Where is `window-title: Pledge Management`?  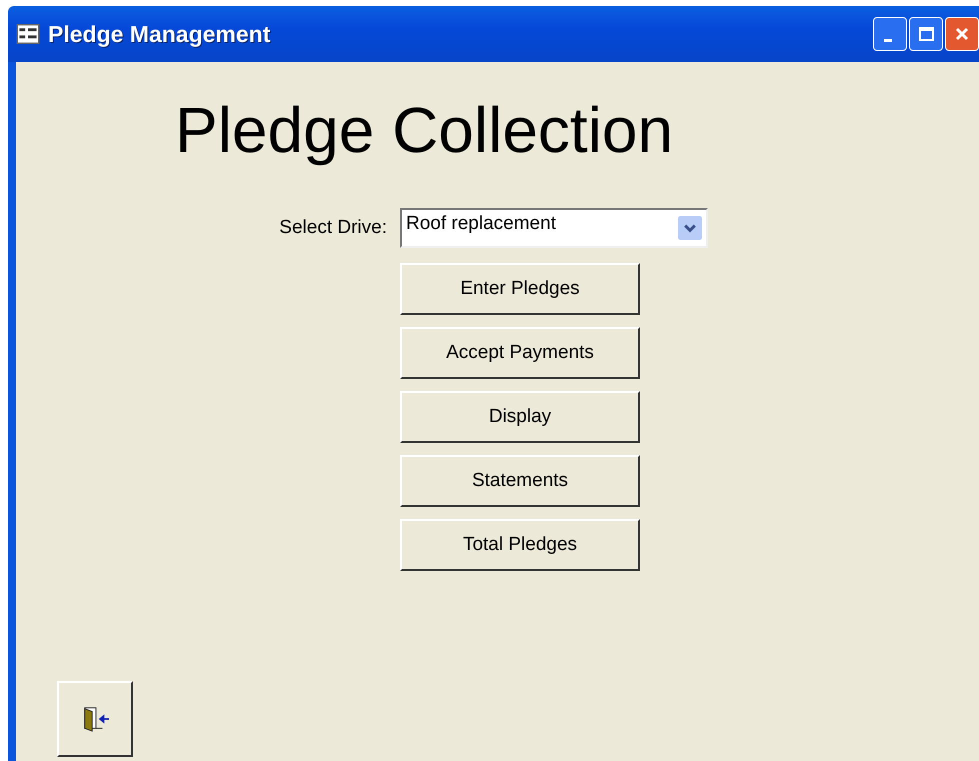 window-title: Pledge Management is located at coordinates (160, 34).